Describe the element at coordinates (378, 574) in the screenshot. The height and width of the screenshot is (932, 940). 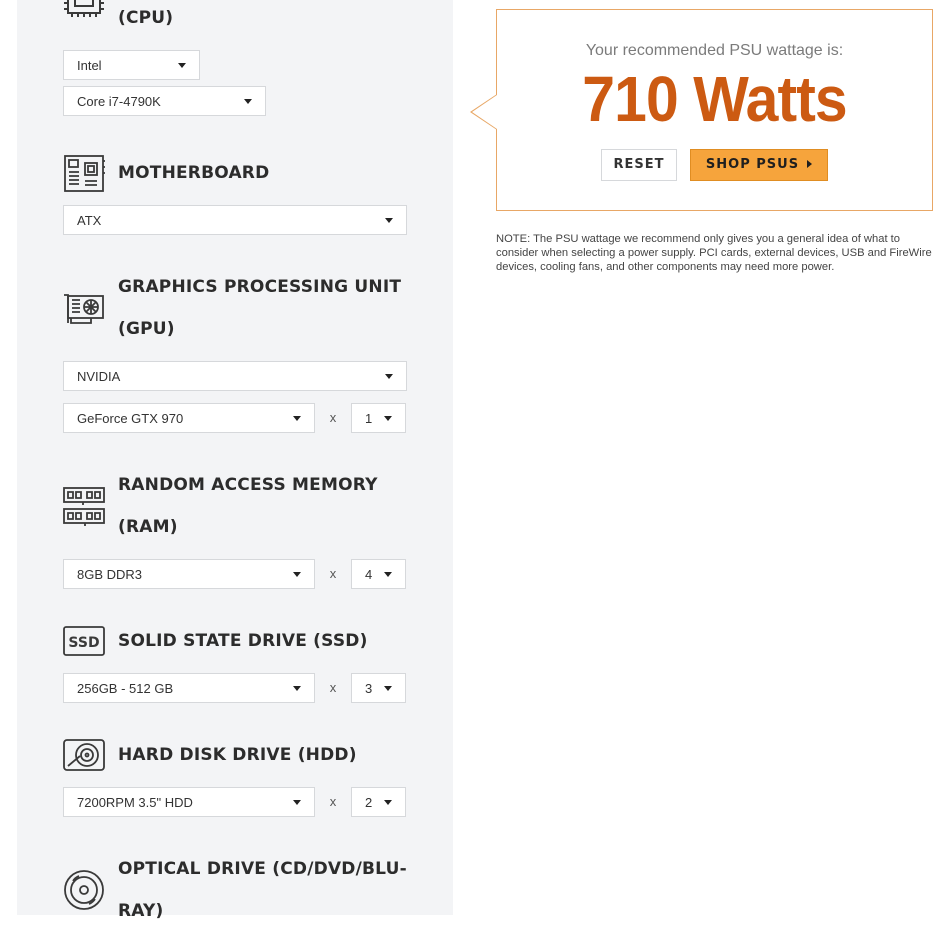
I see `ram-quantity-select: 4` at that location.